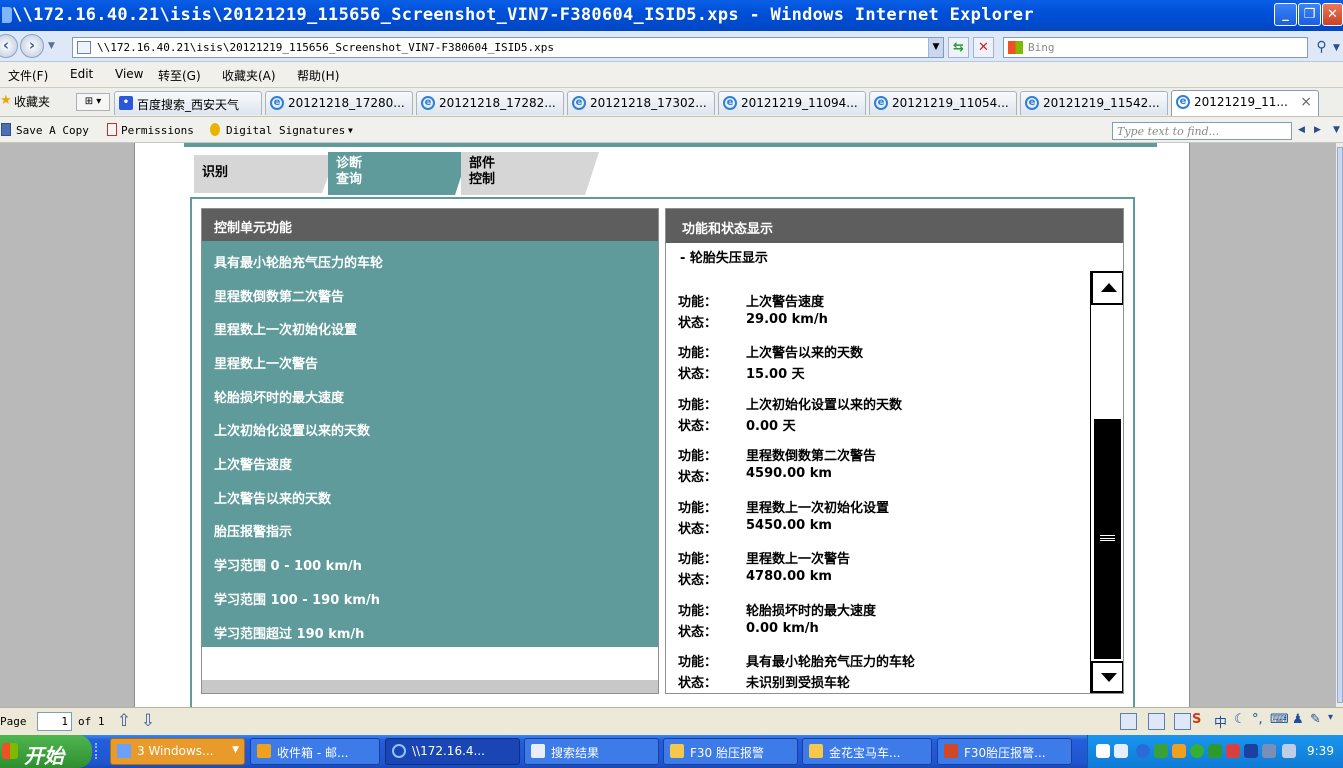 Image resolution: width=1343 pixels, height=768 pixels. What do you see at coordinates (1179, 751) in the screenshot?
I see `outlook-tray-icon` at bounding box center [1179, 751].